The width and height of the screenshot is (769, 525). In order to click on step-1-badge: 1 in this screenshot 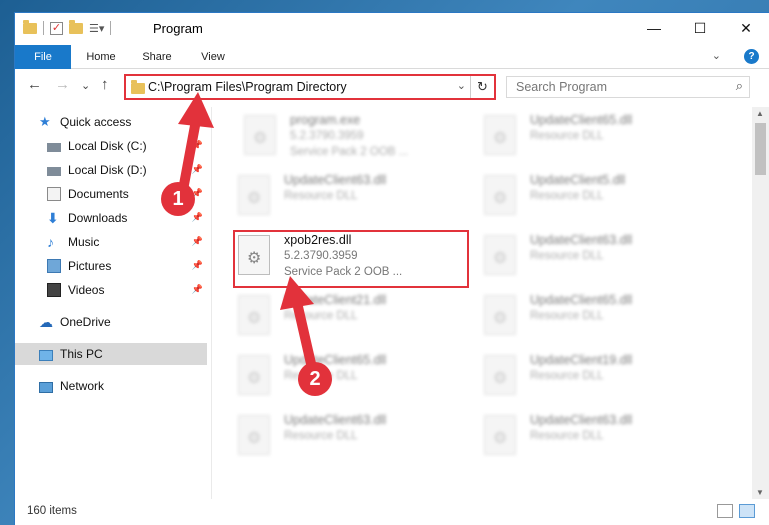, I will do `click(178, 199)`.